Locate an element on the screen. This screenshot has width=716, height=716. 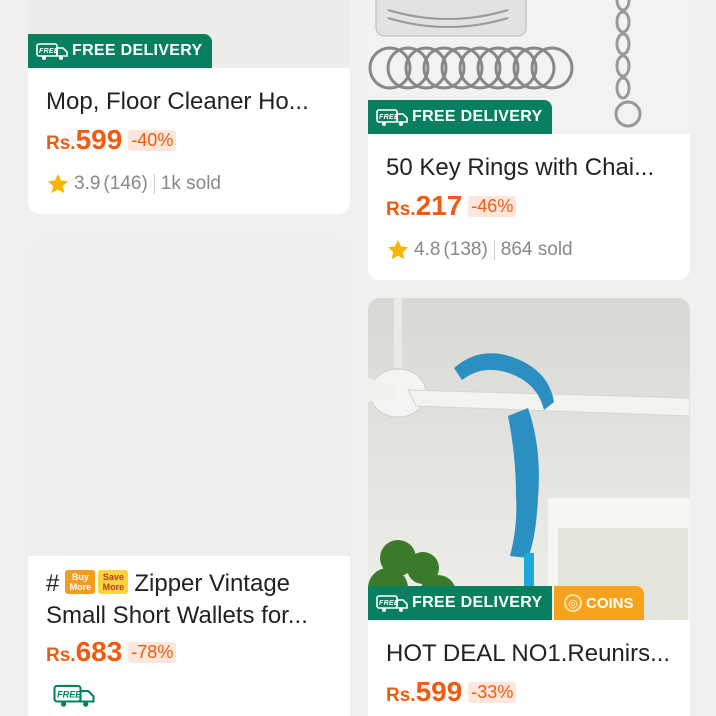
discount-badge: -33% is located at coordinates (492, 692).